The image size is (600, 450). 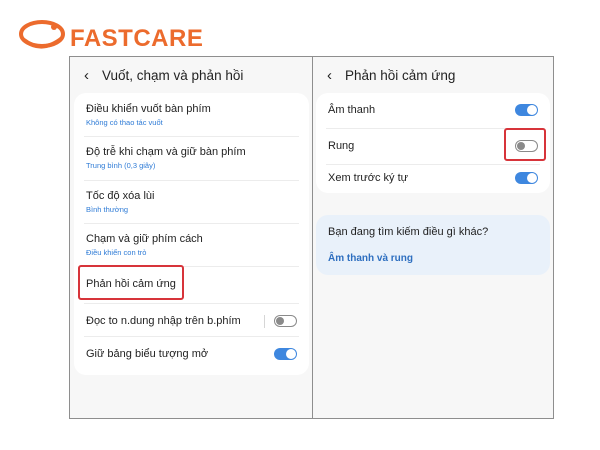 I want to click on setting-title: Điều khiển vuốt bàn phím, so click(x=148, y=109).